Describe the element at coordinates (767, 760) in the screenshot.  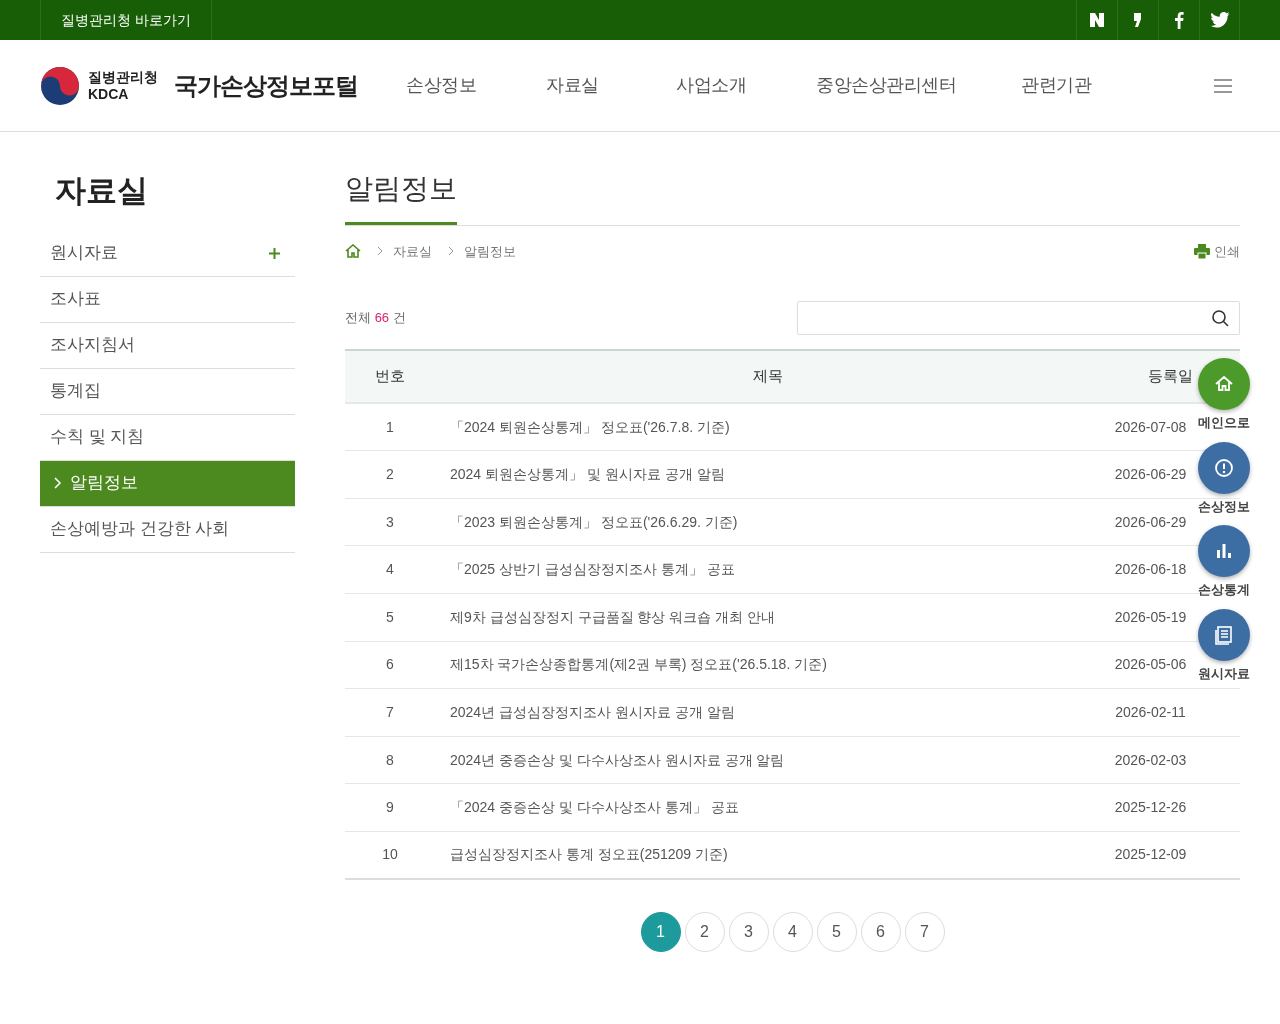
I see `notice-title-link: 2024년 중증손상 및 다수사상조사 원시자료 공개 알림` at that location.